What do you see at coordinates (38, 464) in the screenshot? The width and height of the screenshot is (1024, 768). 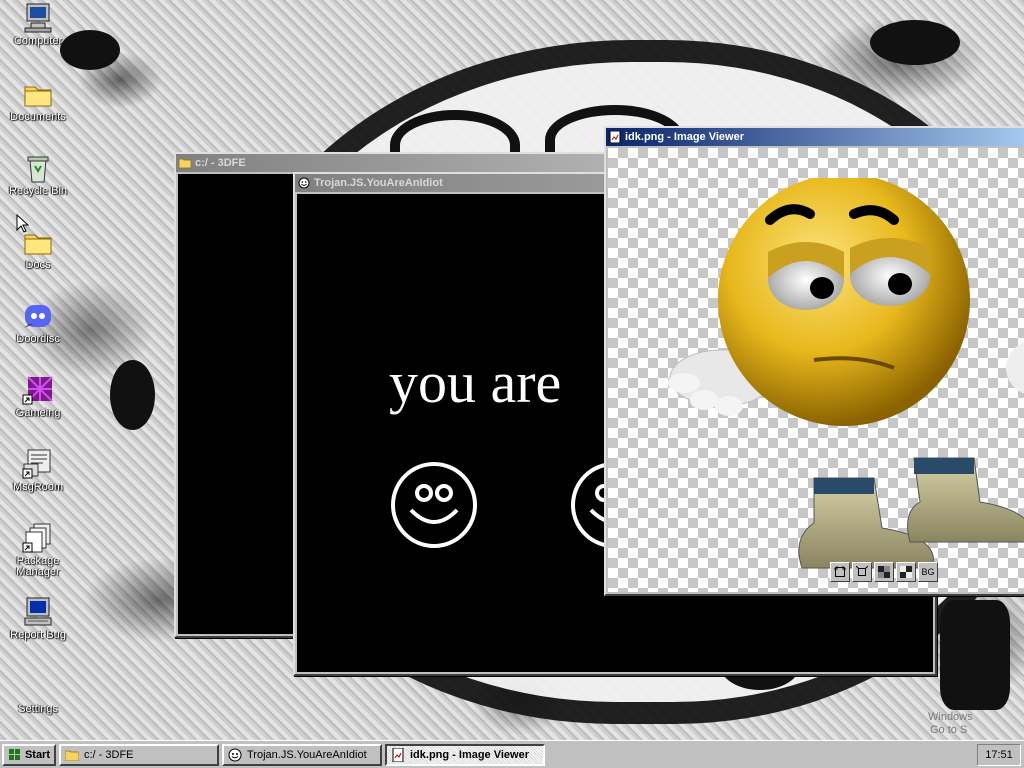 I see `chat-icon` at bounding box center [38, 464].